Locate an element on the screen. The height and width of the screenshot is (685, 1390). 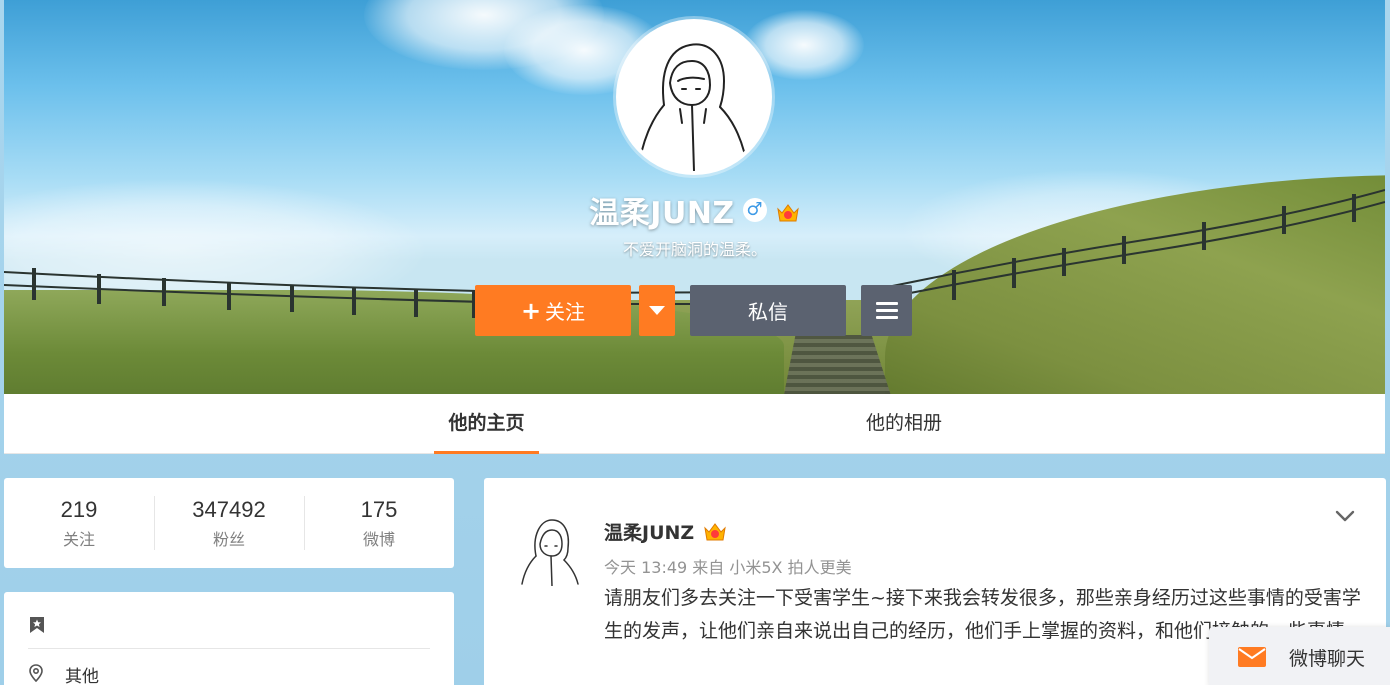
location-pin-icon is located at coordinates (36, 673).